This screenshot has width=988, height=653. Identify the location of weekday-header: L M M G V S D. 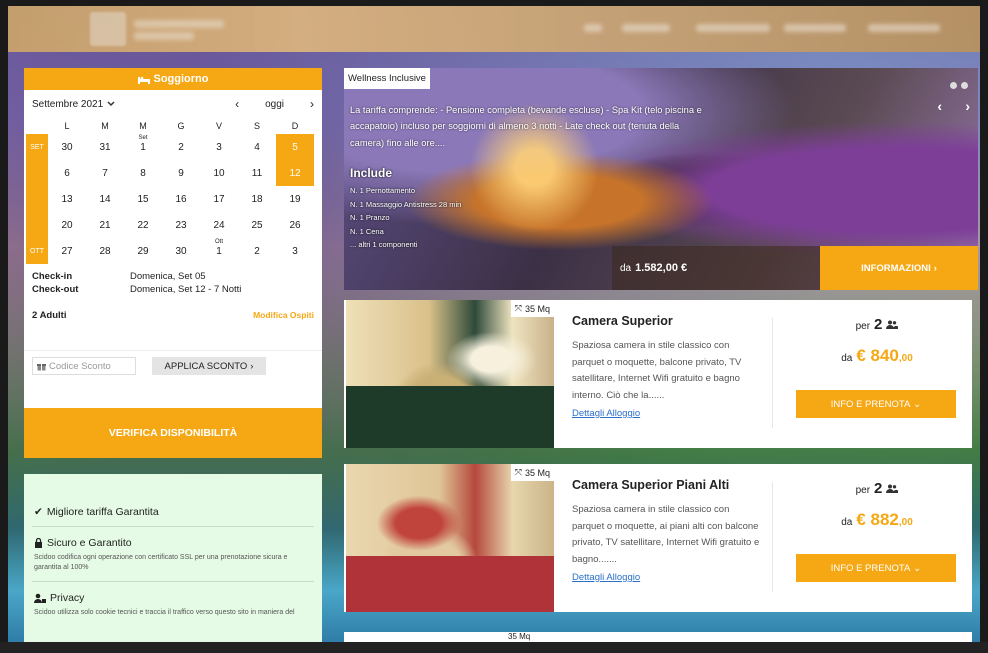
(173, 126).